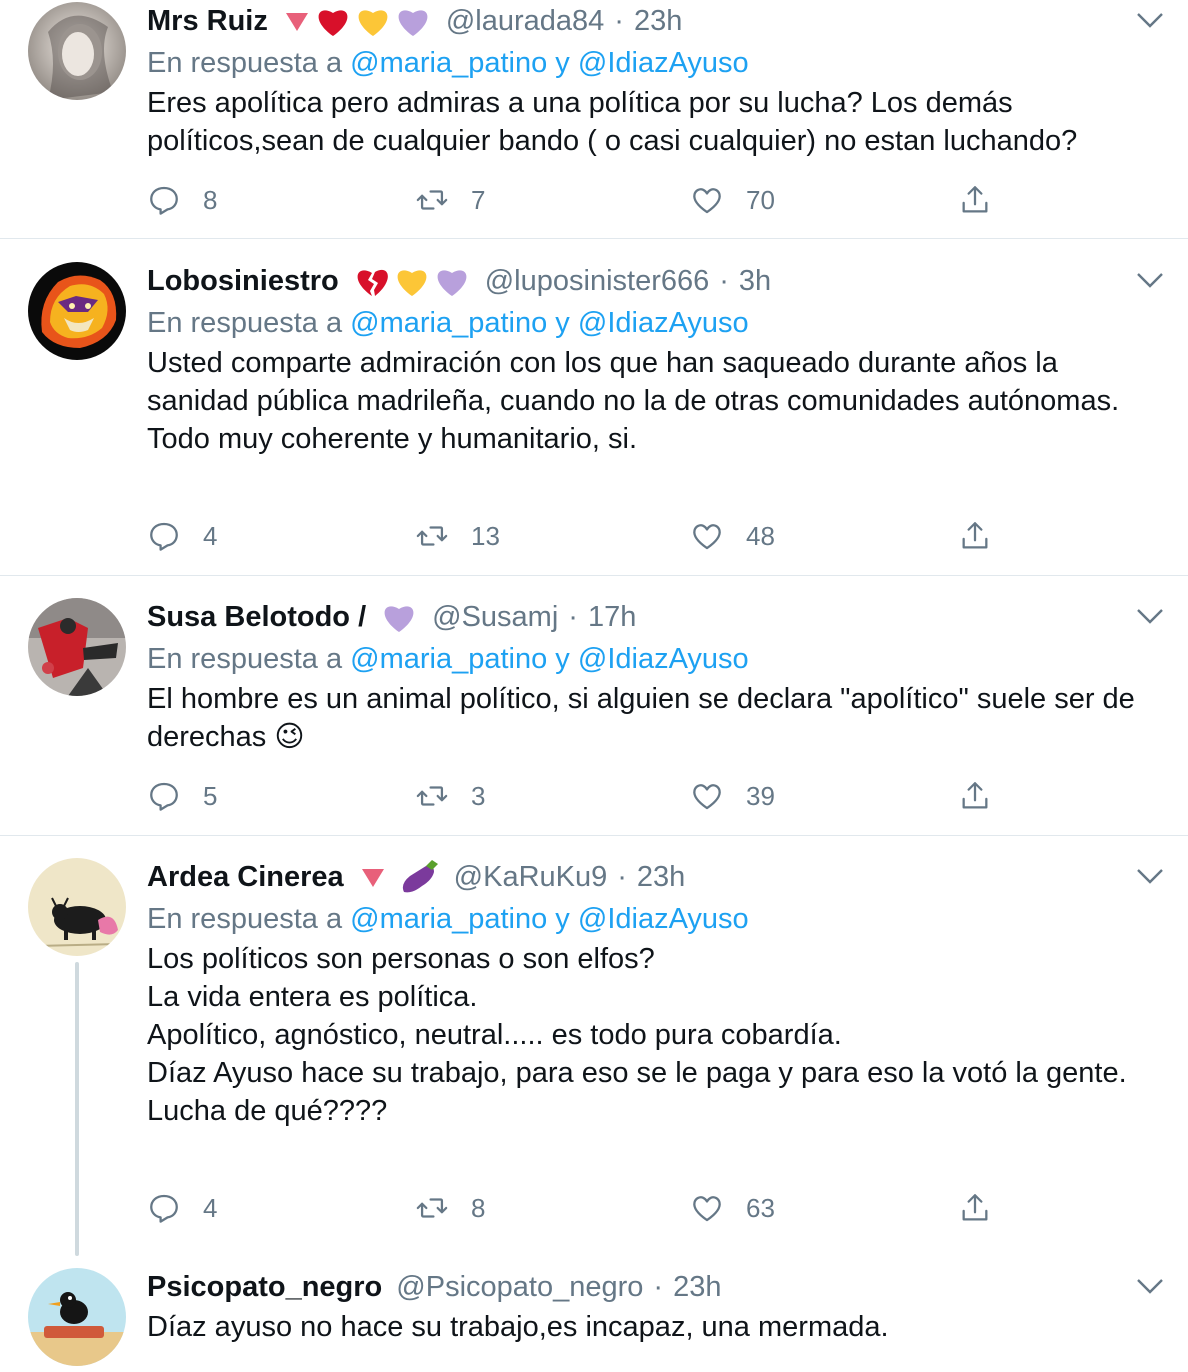 The width and height of the screenshot is (1188, 1372). Describe the element at coordinates (732, 796) in the screenshot. I see `like-button: 39` at that location.